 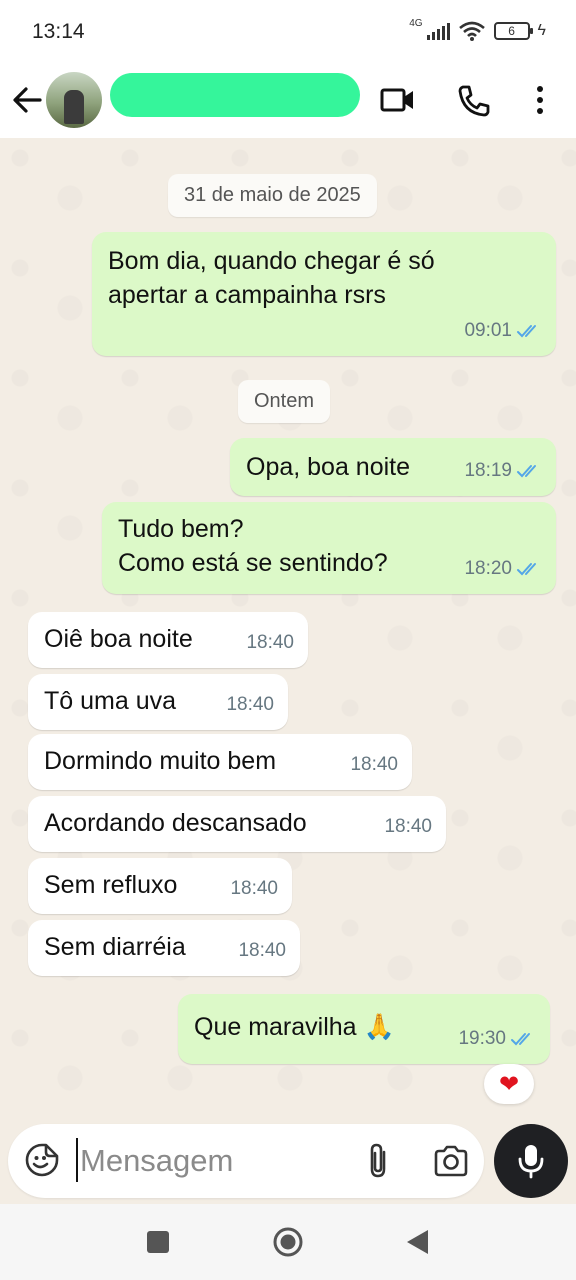 I want to click on message-text: Dormindo muito bem, so click(x=160, y=761).